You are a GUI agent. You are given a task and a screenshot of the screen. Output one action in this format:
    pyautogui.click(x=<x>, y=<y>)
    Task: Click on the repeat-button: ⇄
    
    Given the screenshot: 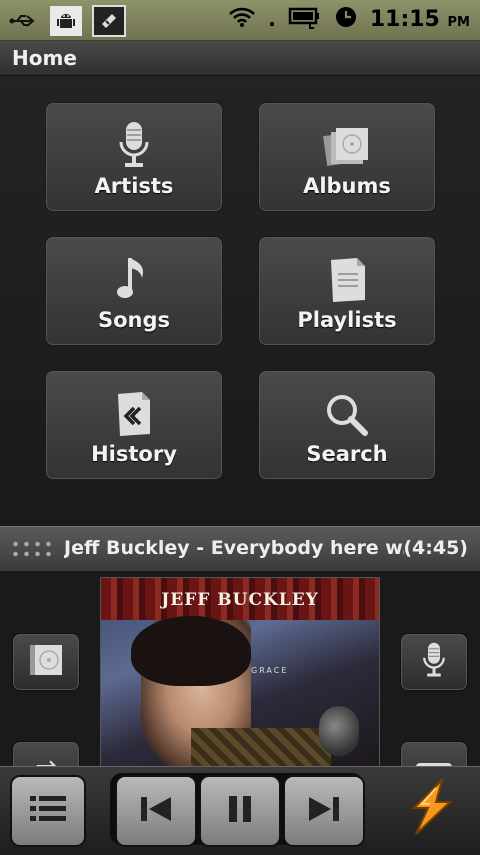 What is the action you would take?
    pyautogui.click(x=46, y=753)
    